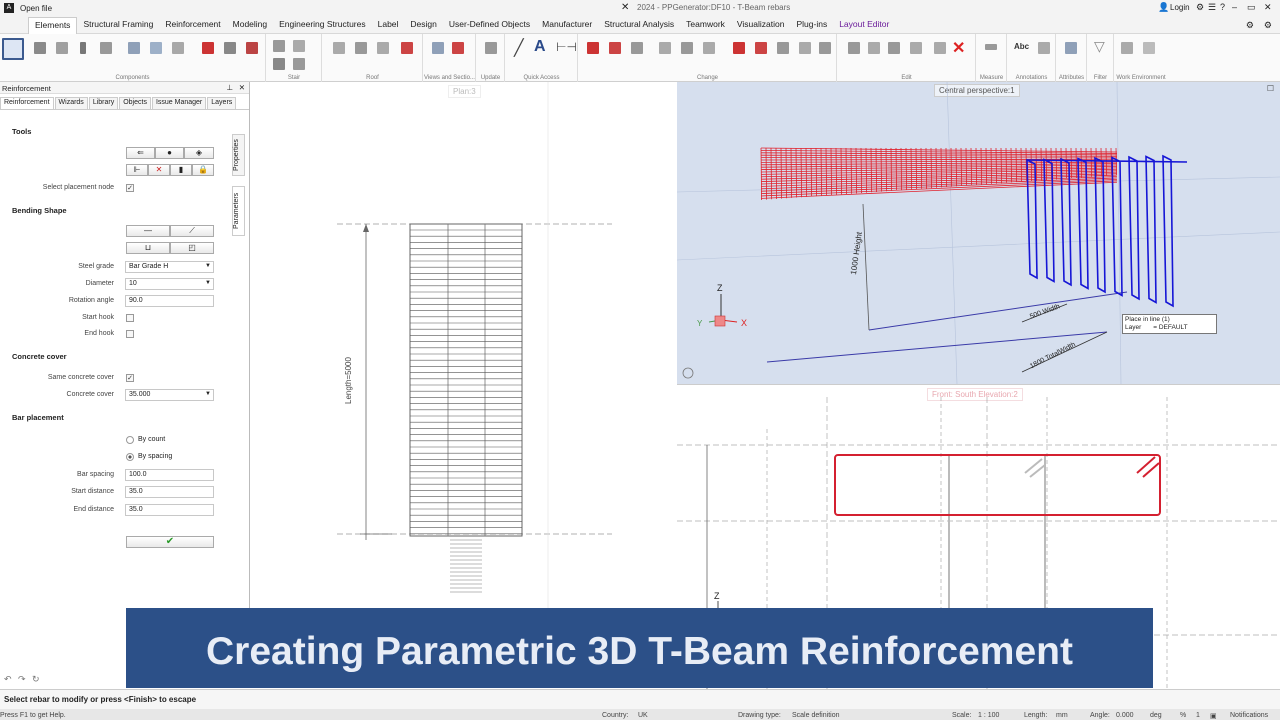 This screenshot has width=1280, height=720. What do you see at coordinates (170, 542) in the screenshot?
I see `finish-button: ✔` at bounding box center [170, 542].